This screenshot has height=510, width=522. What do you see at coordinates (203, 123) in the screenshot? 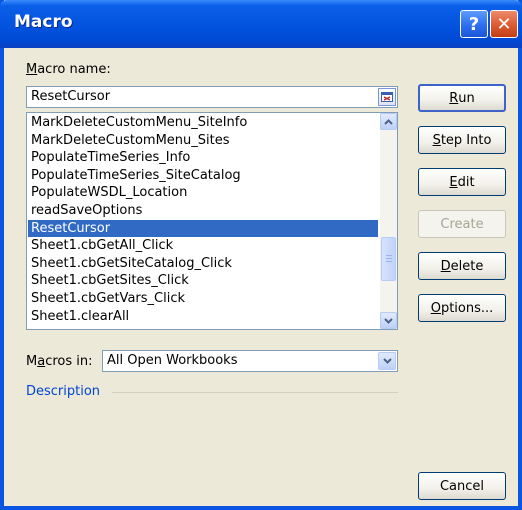
I see `macro-list-item: MarkDeleteCustomMenu_SiteInfo` at bounding box center [203, 123].